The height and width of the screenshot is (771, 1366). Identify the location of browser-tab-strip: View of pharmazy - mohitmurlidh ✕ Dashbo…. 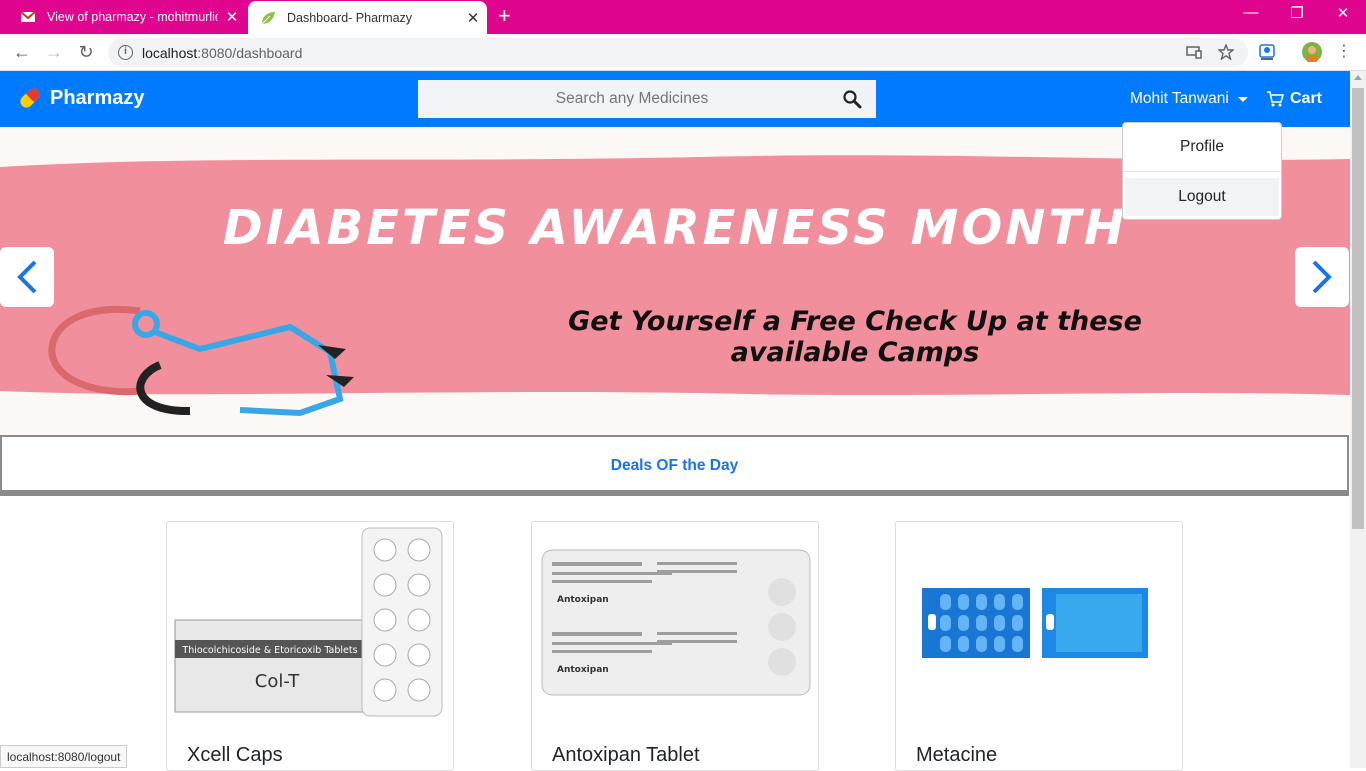
(683, 17).